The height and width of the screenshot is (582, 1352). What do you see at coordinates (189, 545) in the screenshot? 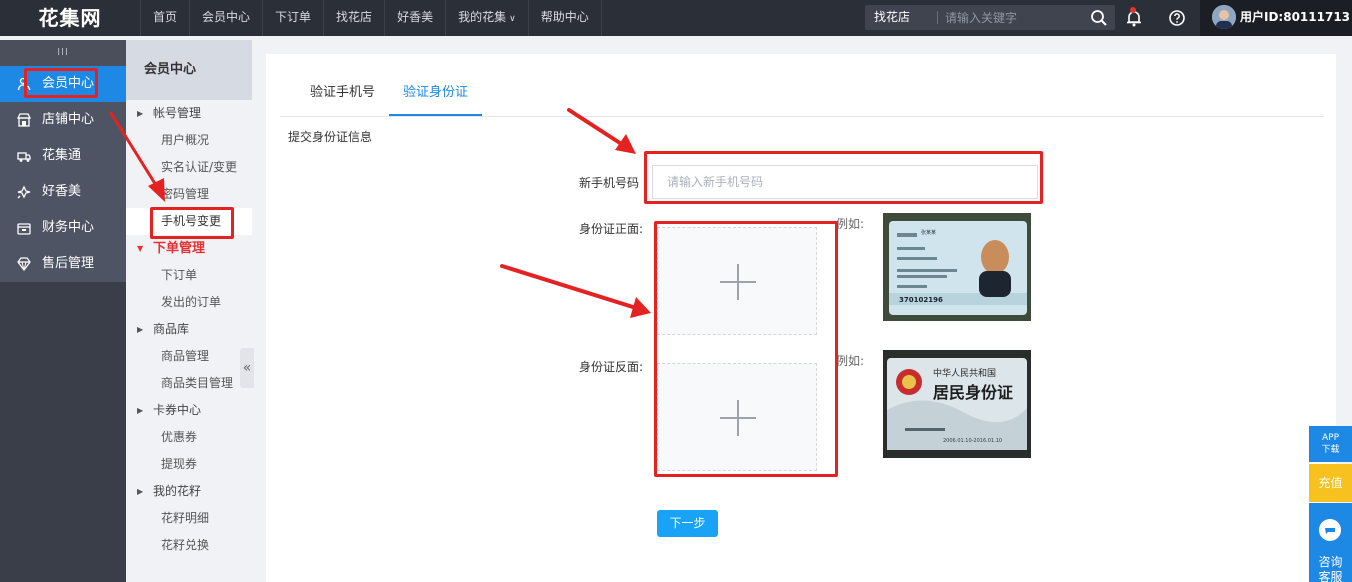
I see `submenu-seed-exchange: 花籽兑换` at bounding box center [189, 545].